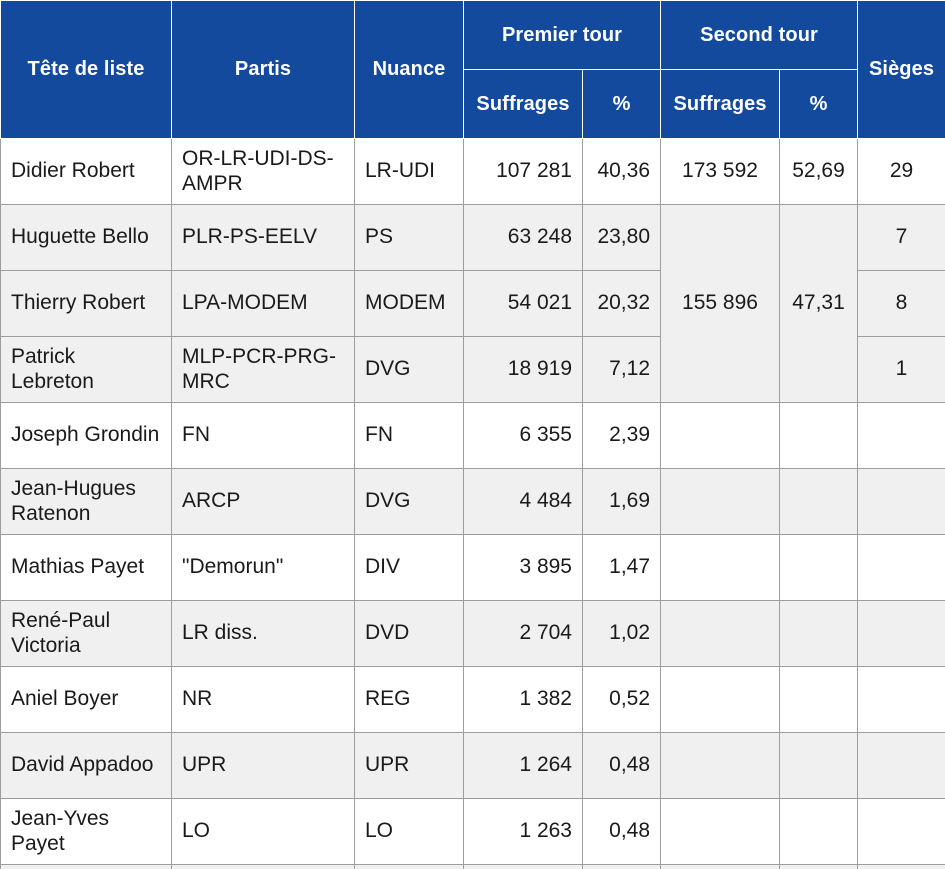  What do you see at coordinates (621, 699) in the screenshot?
I see `cell-pourcentage-premier-tour: 0,52` at bounding box center [621, 699].